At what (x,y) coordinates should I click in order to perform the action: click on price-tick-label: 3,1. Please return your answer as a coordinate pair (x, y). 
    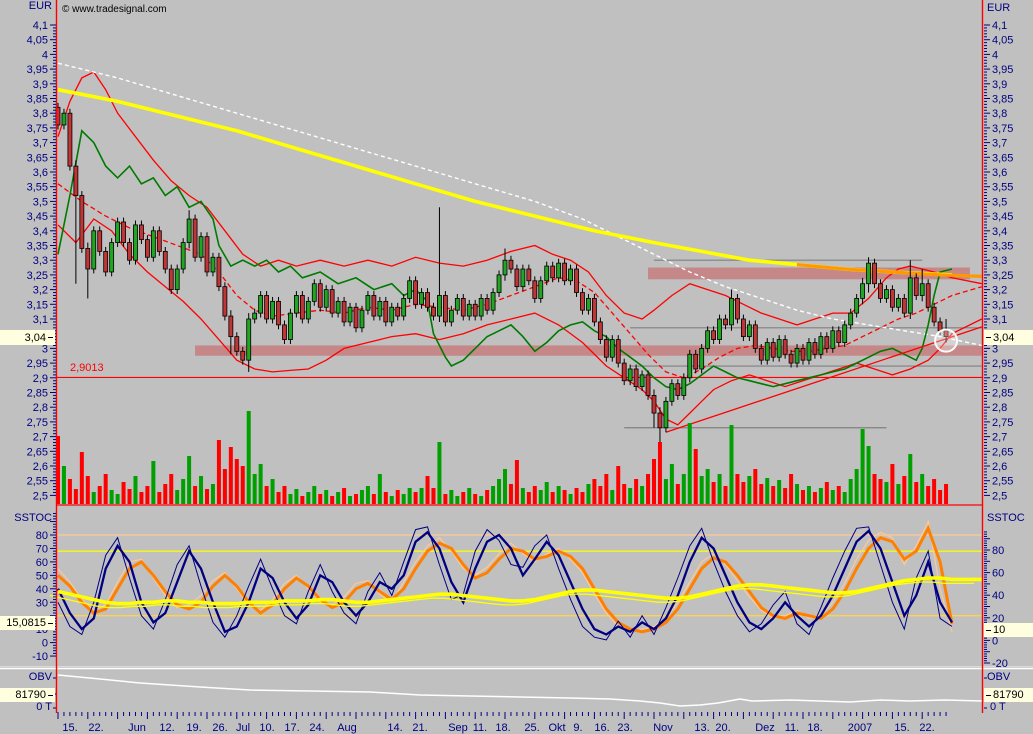
    Looking at the image, I should click on (999, 320).